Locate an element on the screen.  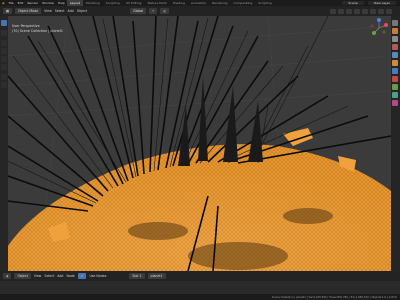
cursor-icon is located at coordinates (4, 33).